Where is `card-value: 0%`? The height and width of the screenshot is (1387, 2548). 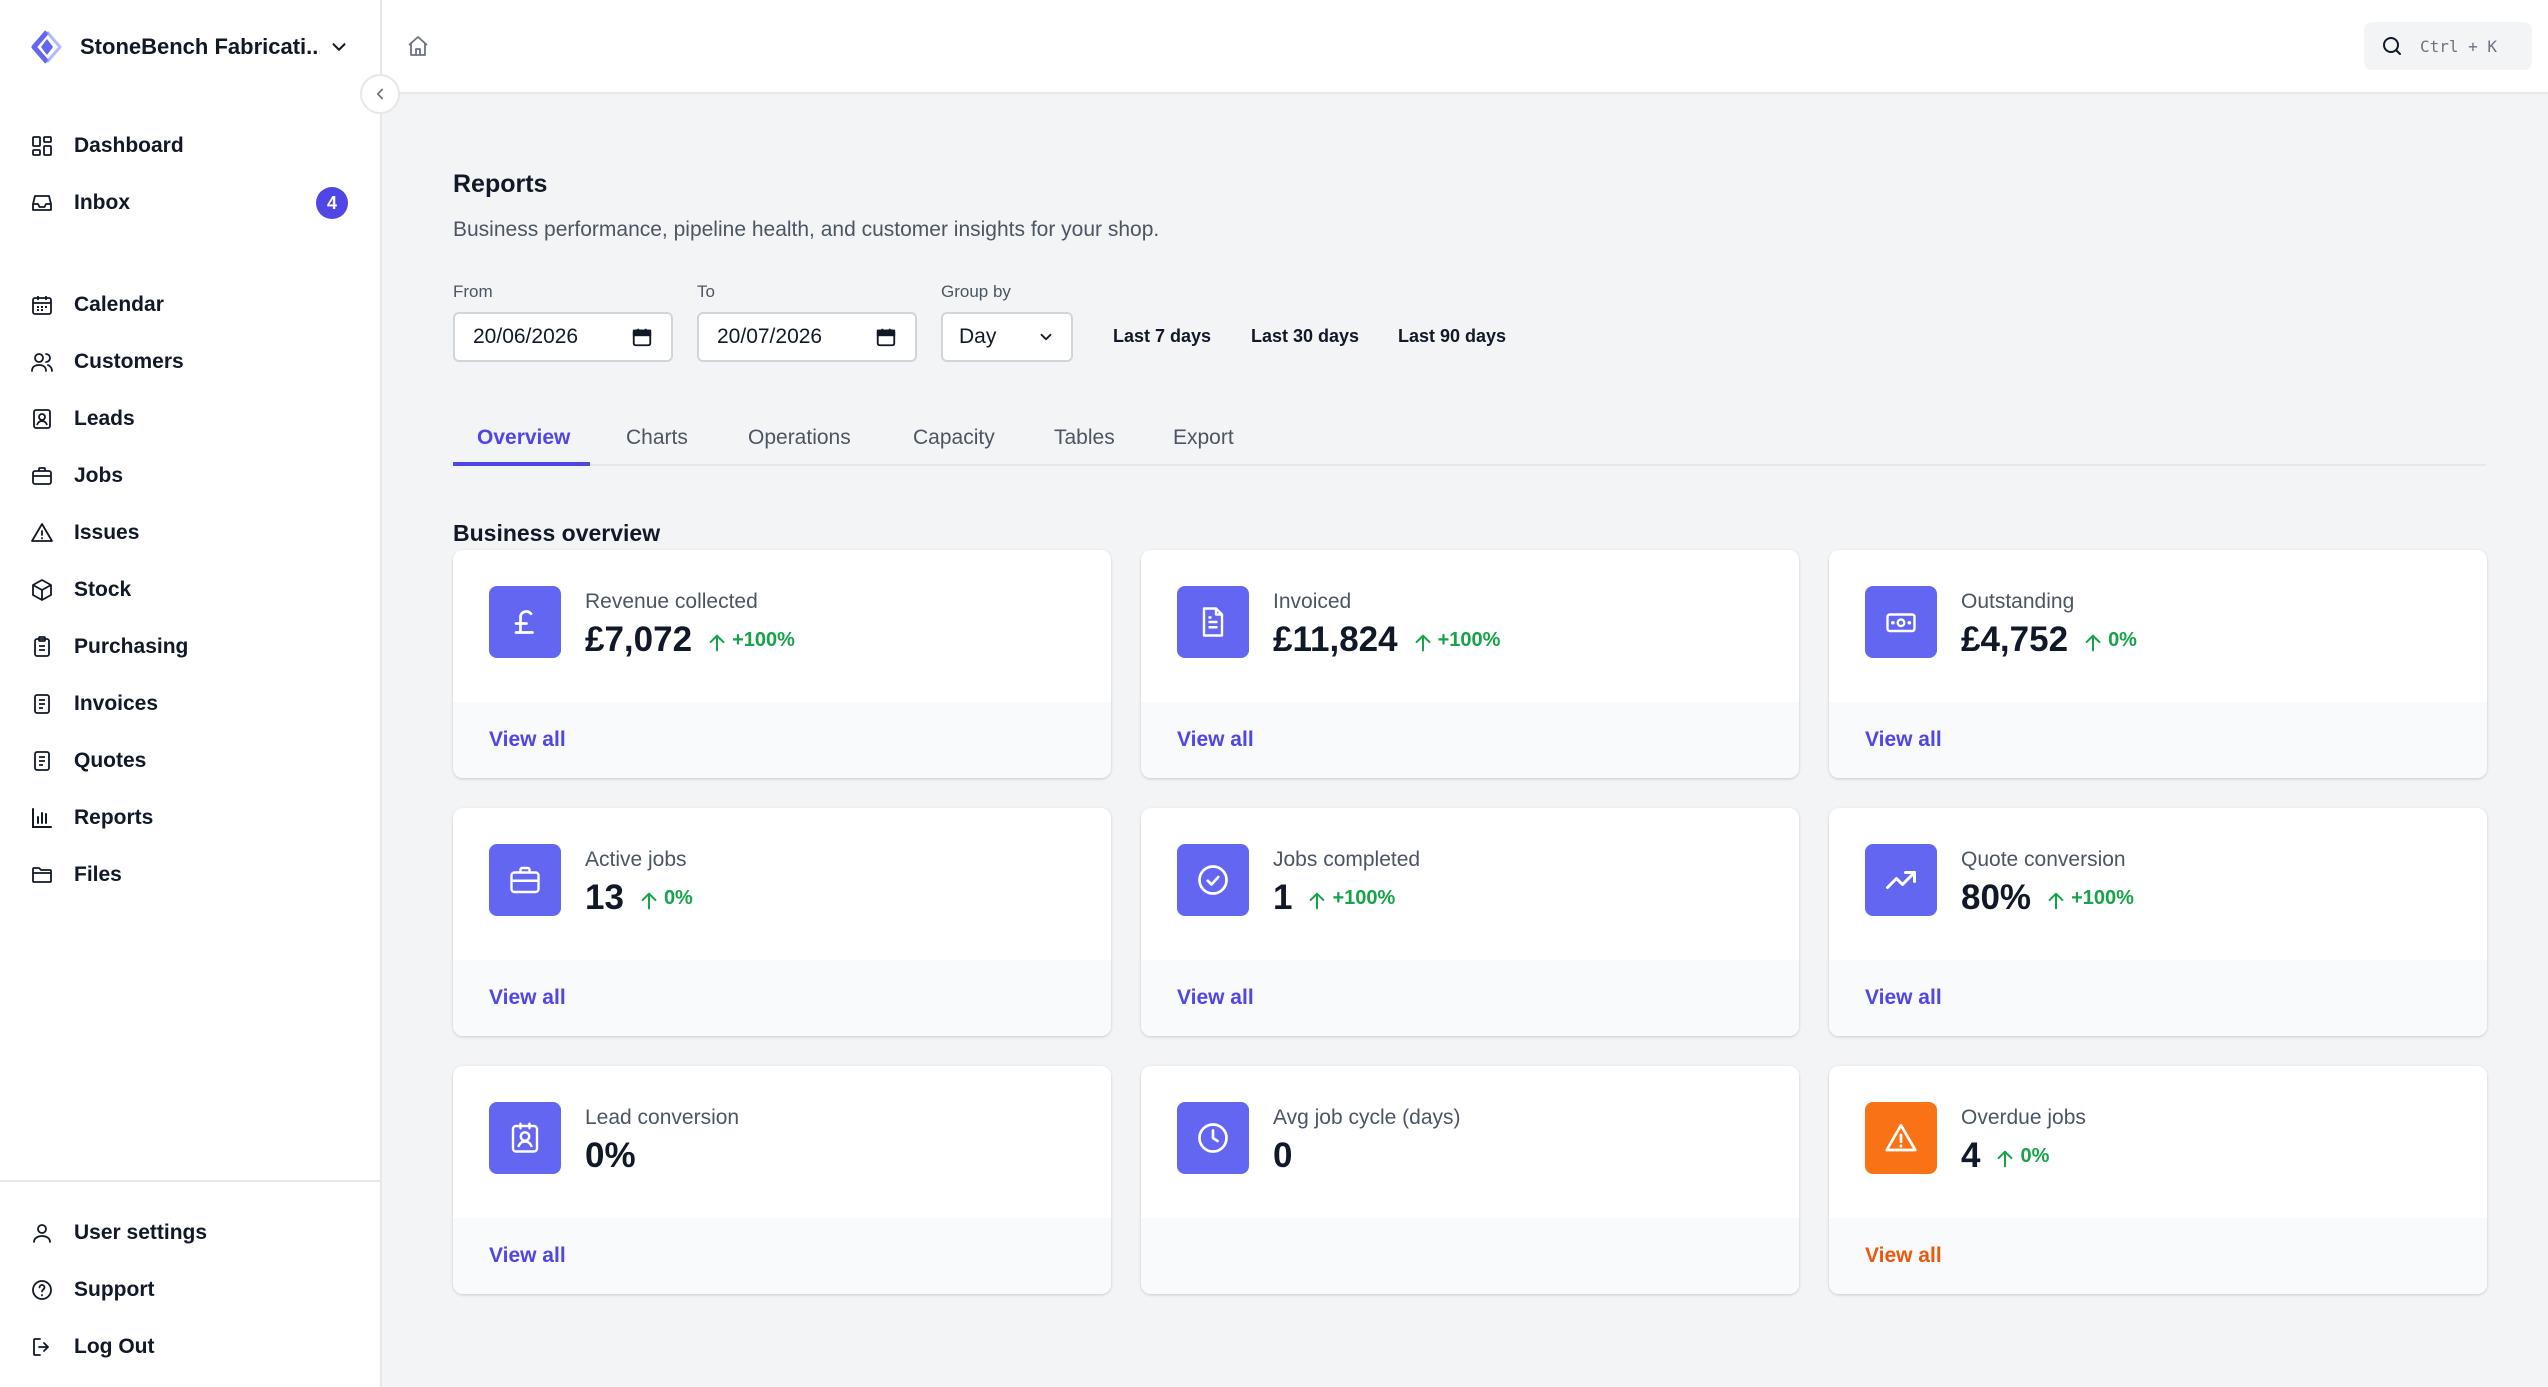 card-value: 0% is located at coordinates (610, 1155).